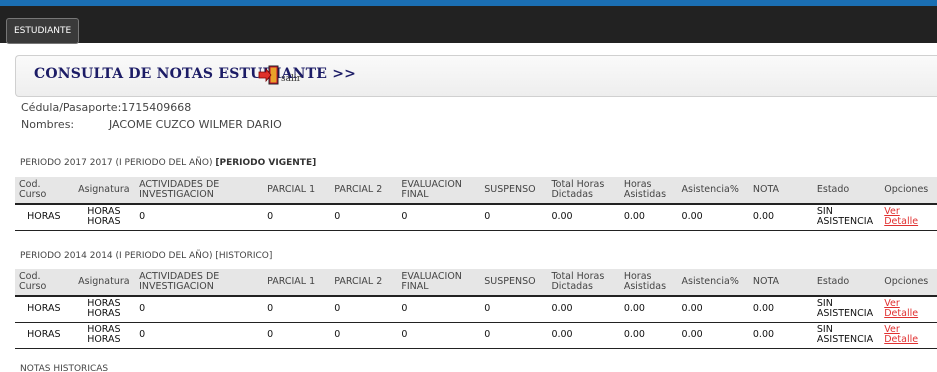 This screenshot has width=937, height=372. What do you see at coordinates (468, 25) in the screenshot?
I see `top-navbar: ESTUDIANTE` at bounding box center [468, 25].